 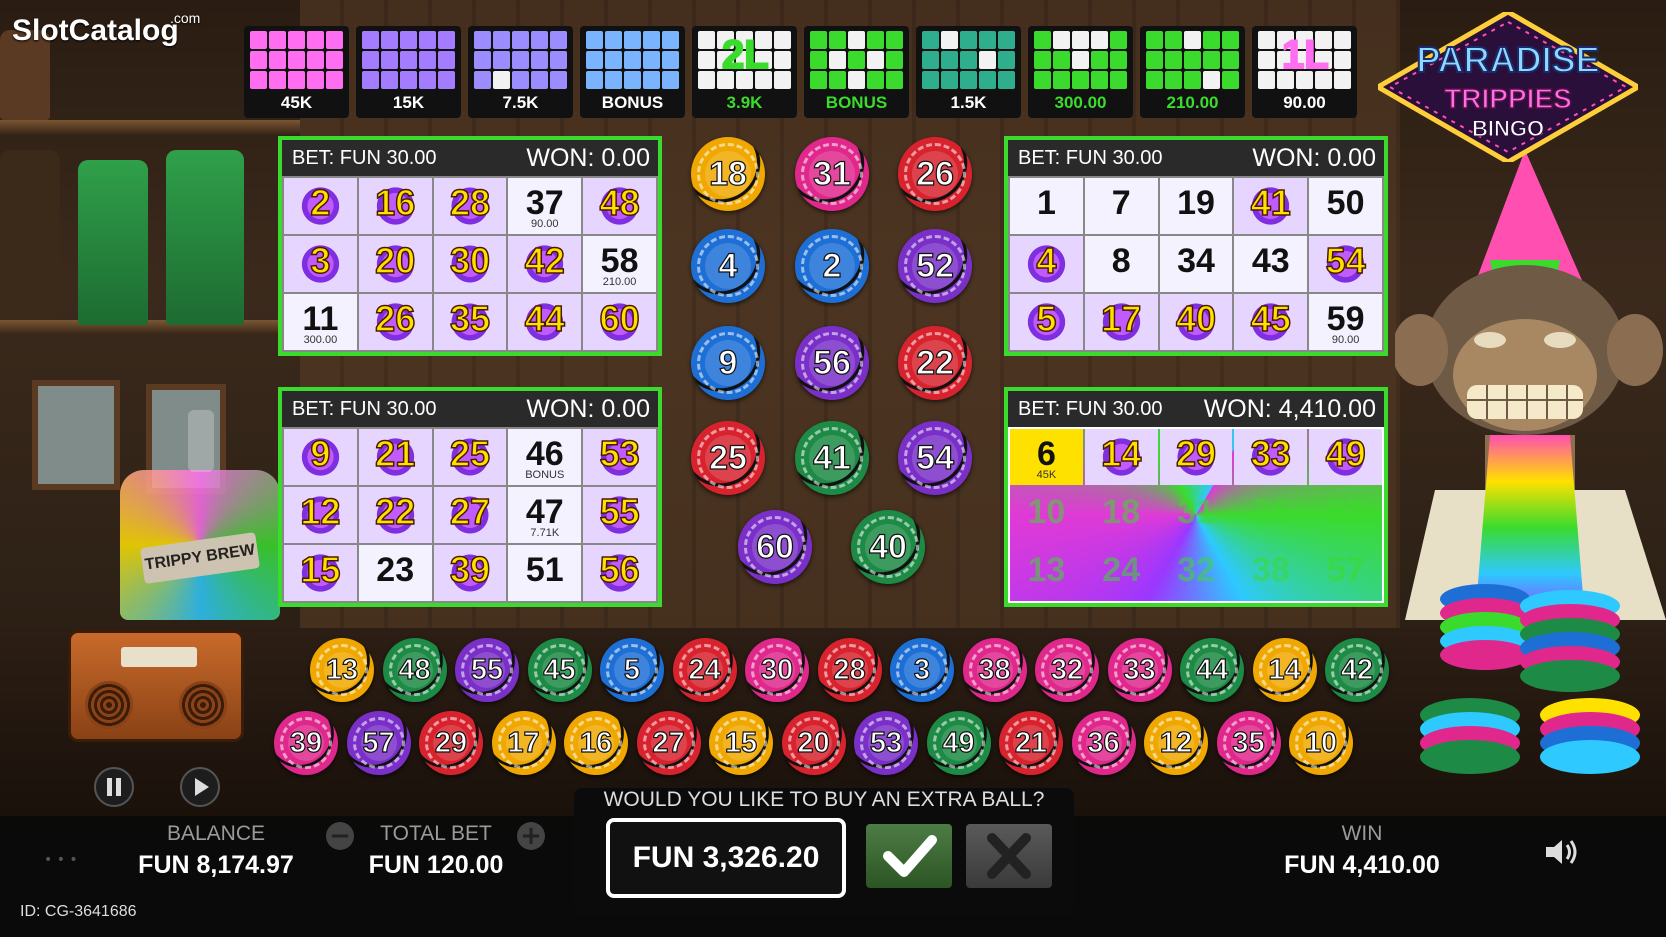 I want to click on card-cell-marked: 20, so click(x=395, y=264).